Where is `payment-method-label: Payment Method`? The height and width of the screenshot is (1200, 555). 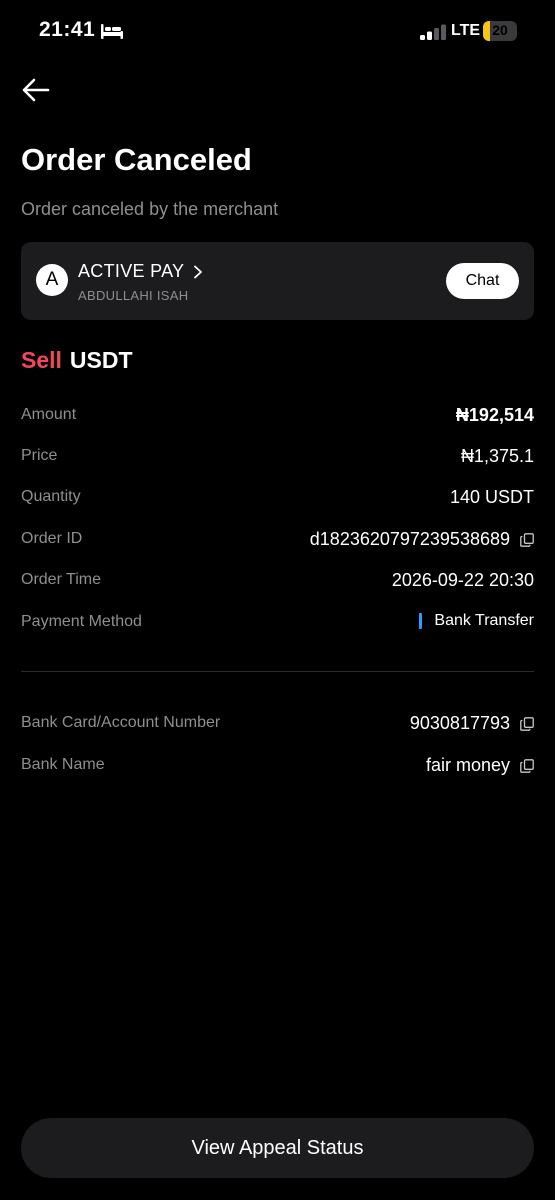
payment-method-label: Payment Method is located at coordinates (81, 621).